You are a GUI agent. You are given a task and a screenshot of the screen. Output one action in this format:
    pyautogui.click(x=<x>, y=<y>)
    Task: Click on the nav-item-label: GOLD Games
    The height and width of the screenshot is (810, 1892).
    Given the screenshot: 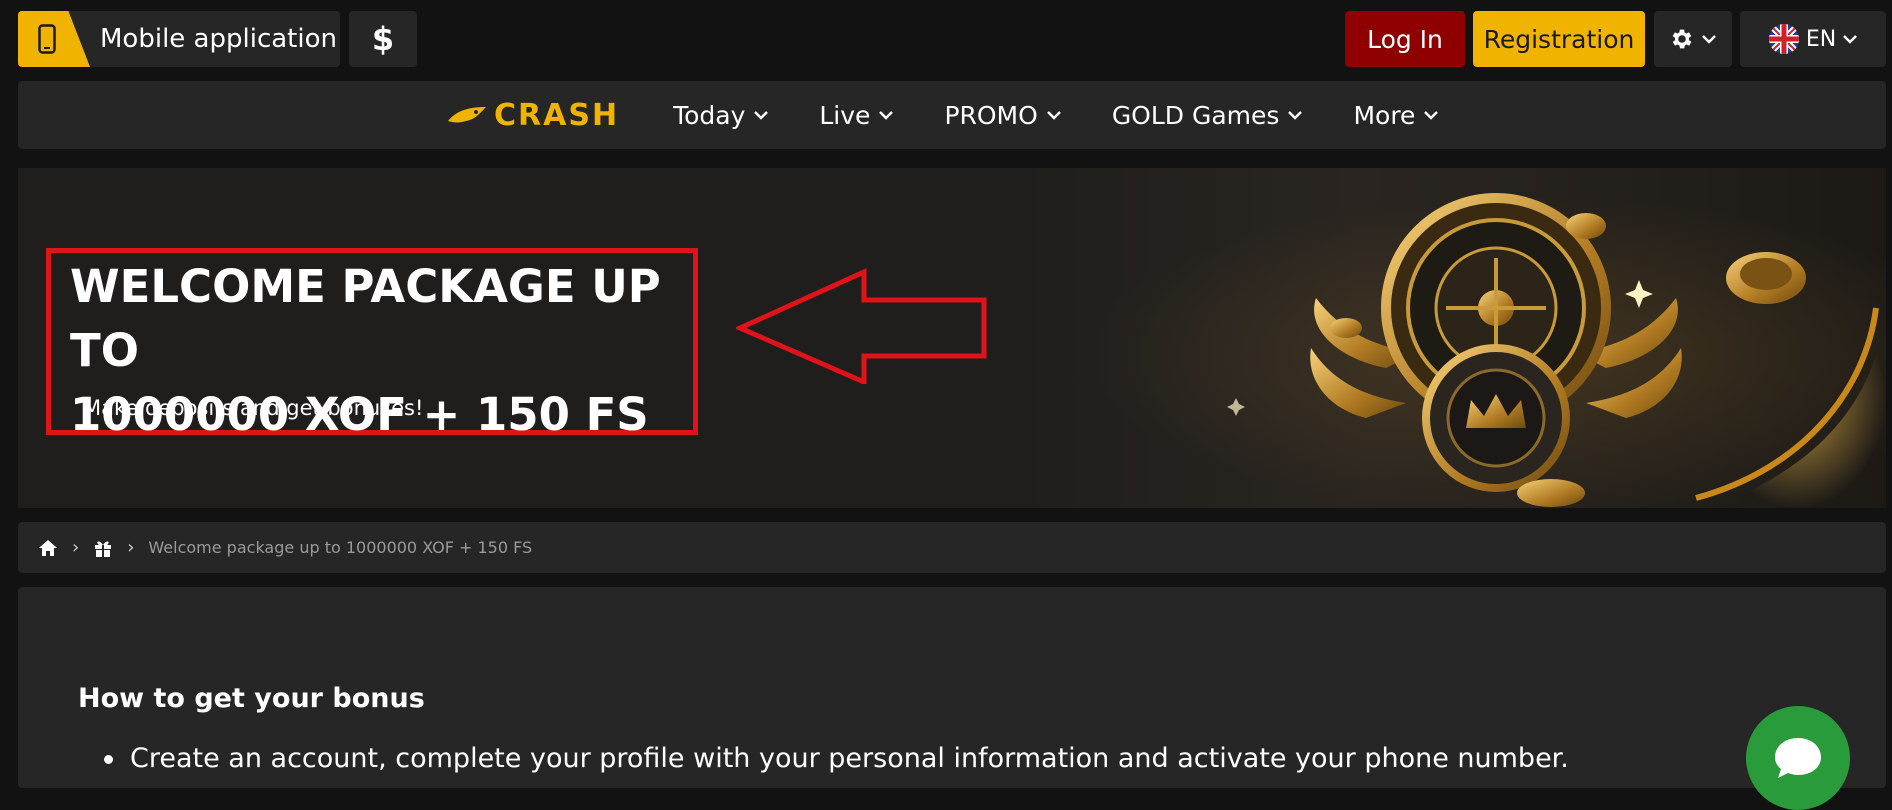 What is the action you would take?
    pyautogui.click(x=1195, y=115)
    